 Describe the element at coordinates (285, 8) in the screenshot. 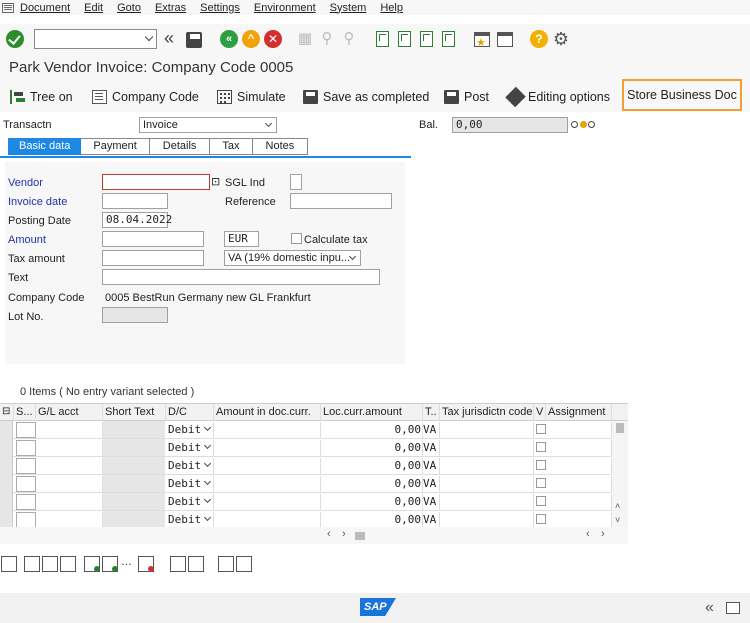

I see `menu-environment: Environment` at that location.